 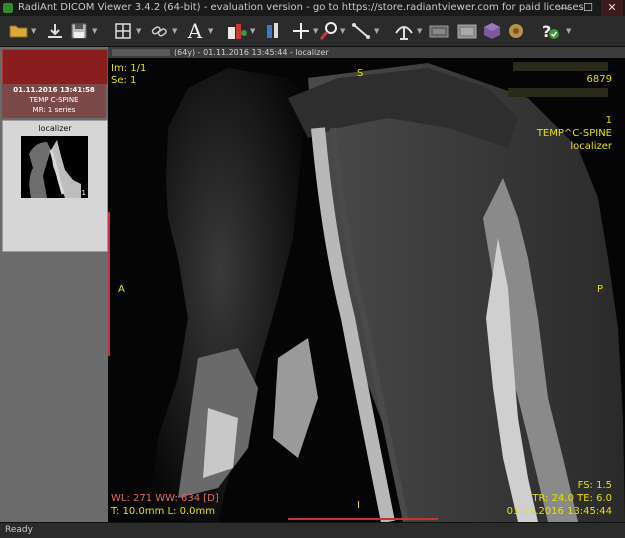 What do you see at coordinates (608, 120) in the screenshot?
I see `series-number: 1` at bounding box center [608, 120].